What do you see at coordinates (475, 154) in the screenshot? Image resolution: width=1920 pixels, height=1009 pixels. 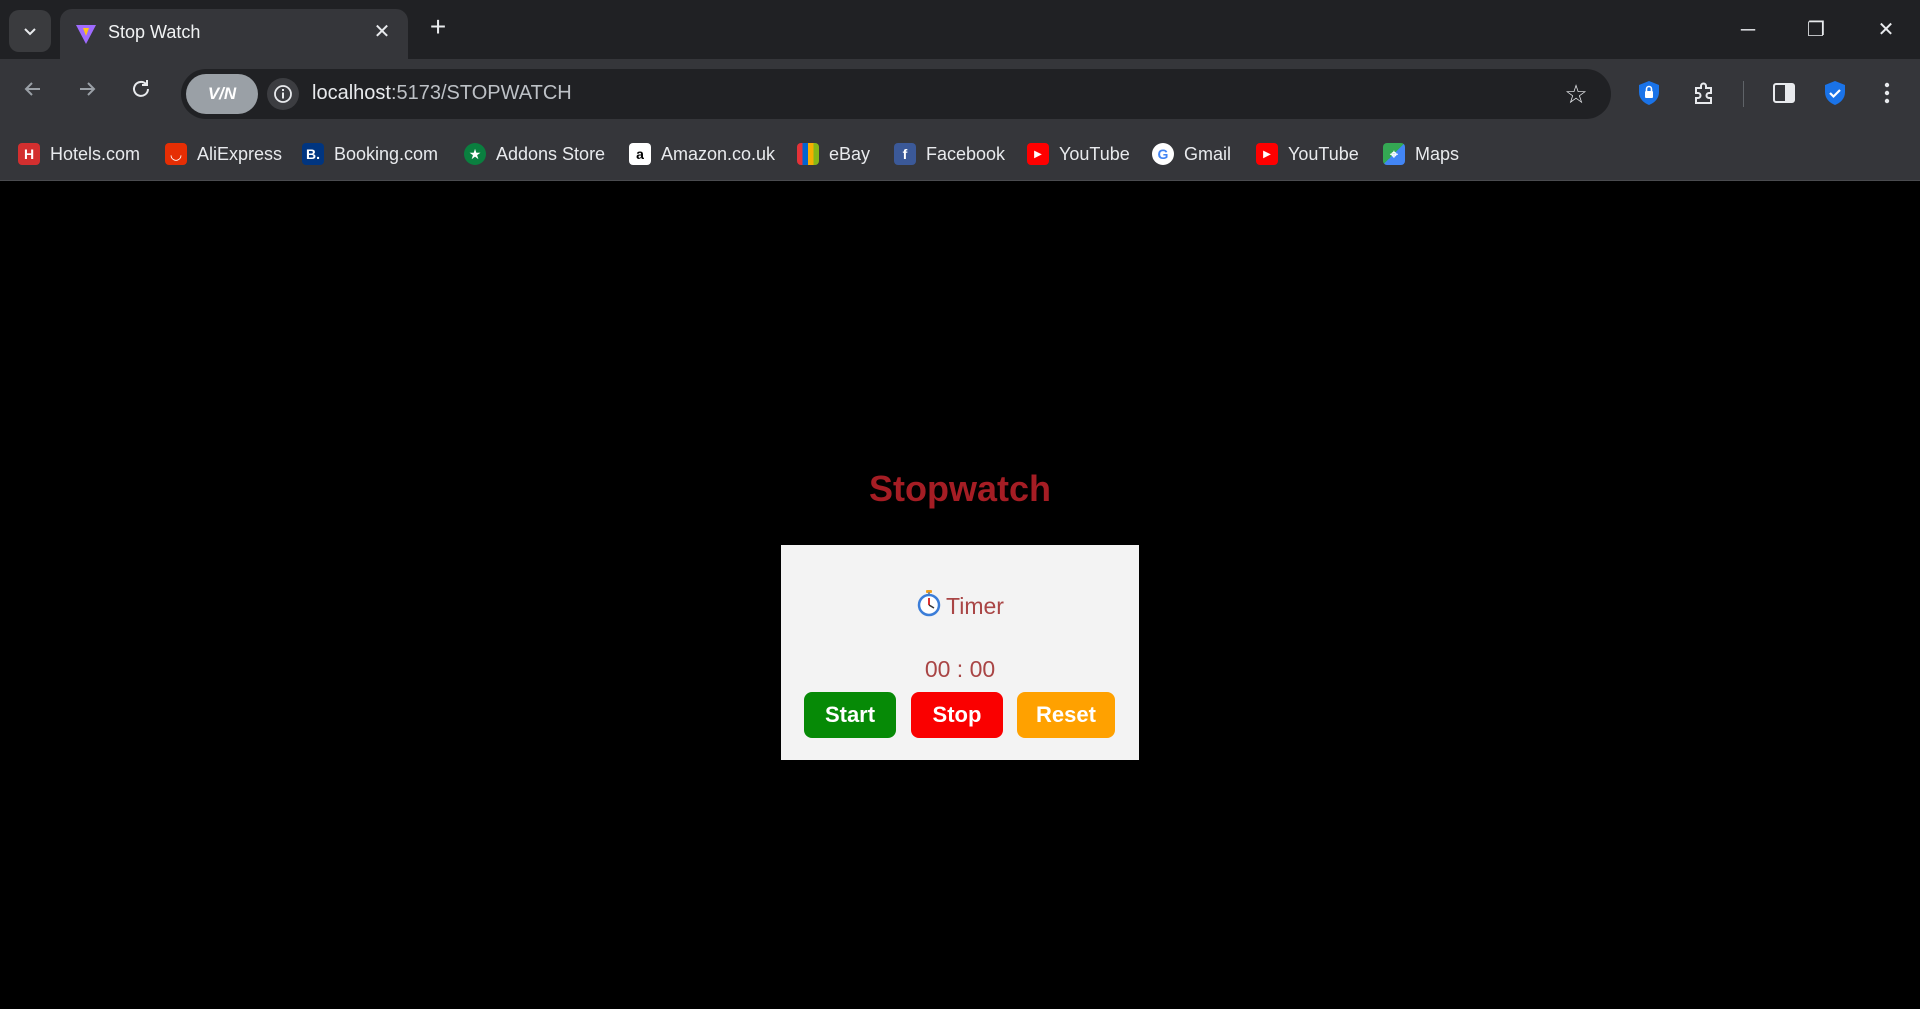 I see `addons-store-icon: ★` at bounding box center [475, 154].